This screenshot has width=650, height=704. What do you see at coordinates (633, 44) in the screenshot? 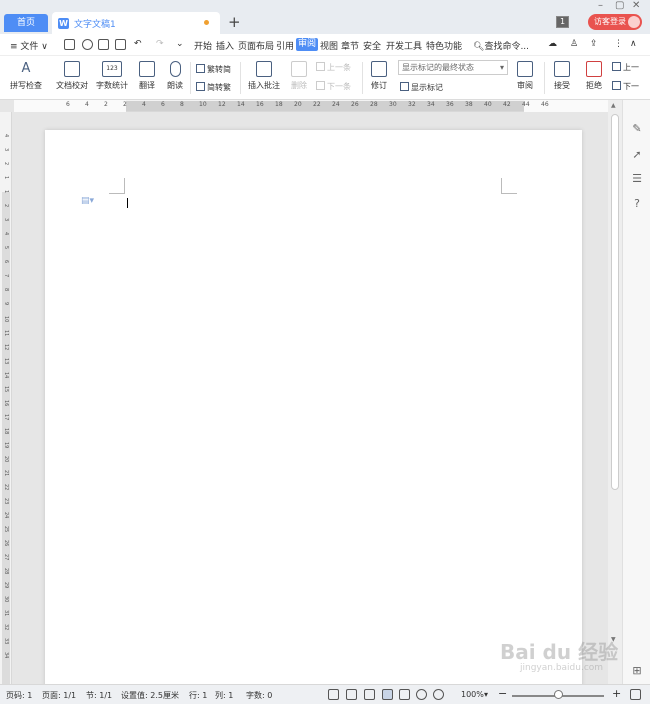
I see `collapse-ribbon-icon: ∧` at bounding box center [633, 44].